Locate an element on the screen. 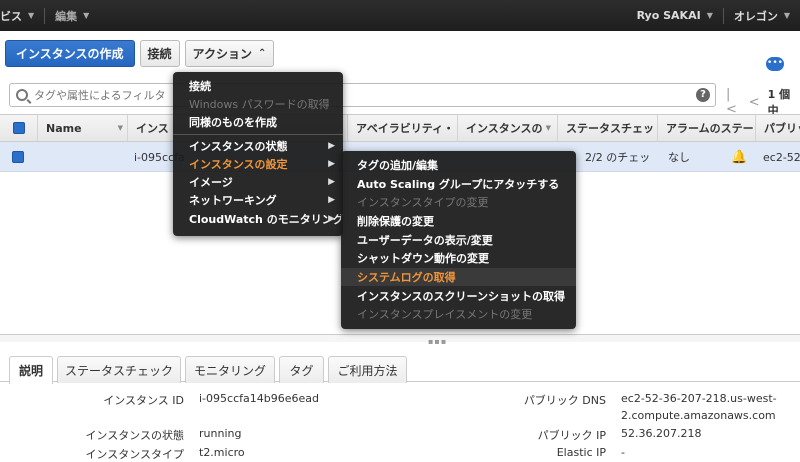  detail-tabs: 説明 ステータスチェック モニタリング タグ ご利用方法 is located at coordinates (400, 368).